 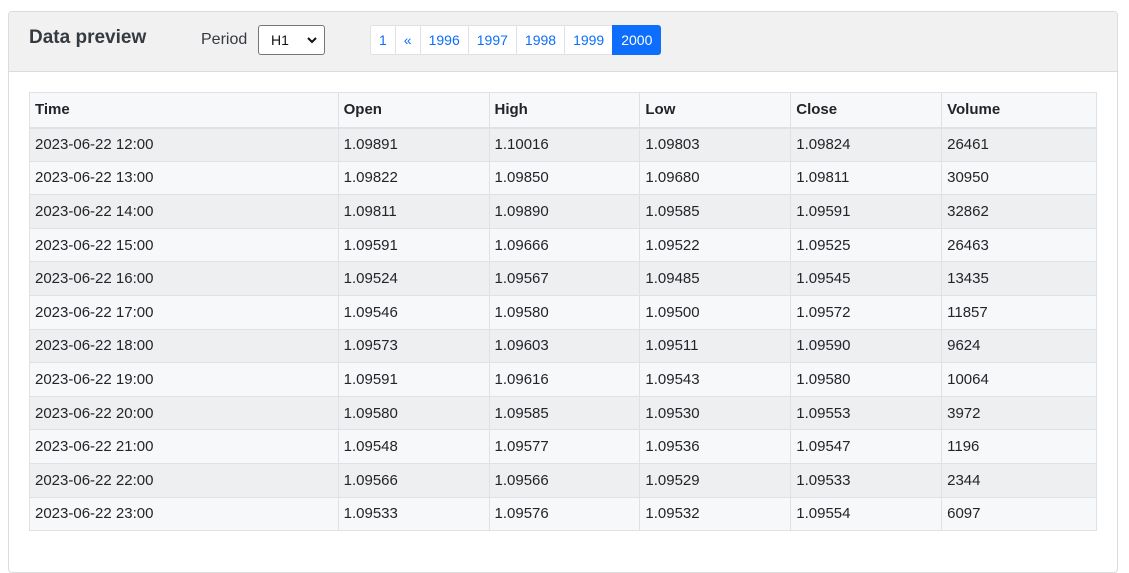 What do you see at coordinates (866, 379) in the screenshot?
I see `table-cell-close: 1.09580` at bounding box center [866, 379].